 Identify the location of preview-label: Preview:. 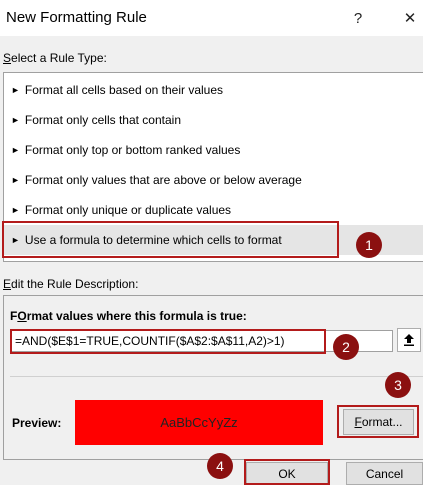
(37, 423).